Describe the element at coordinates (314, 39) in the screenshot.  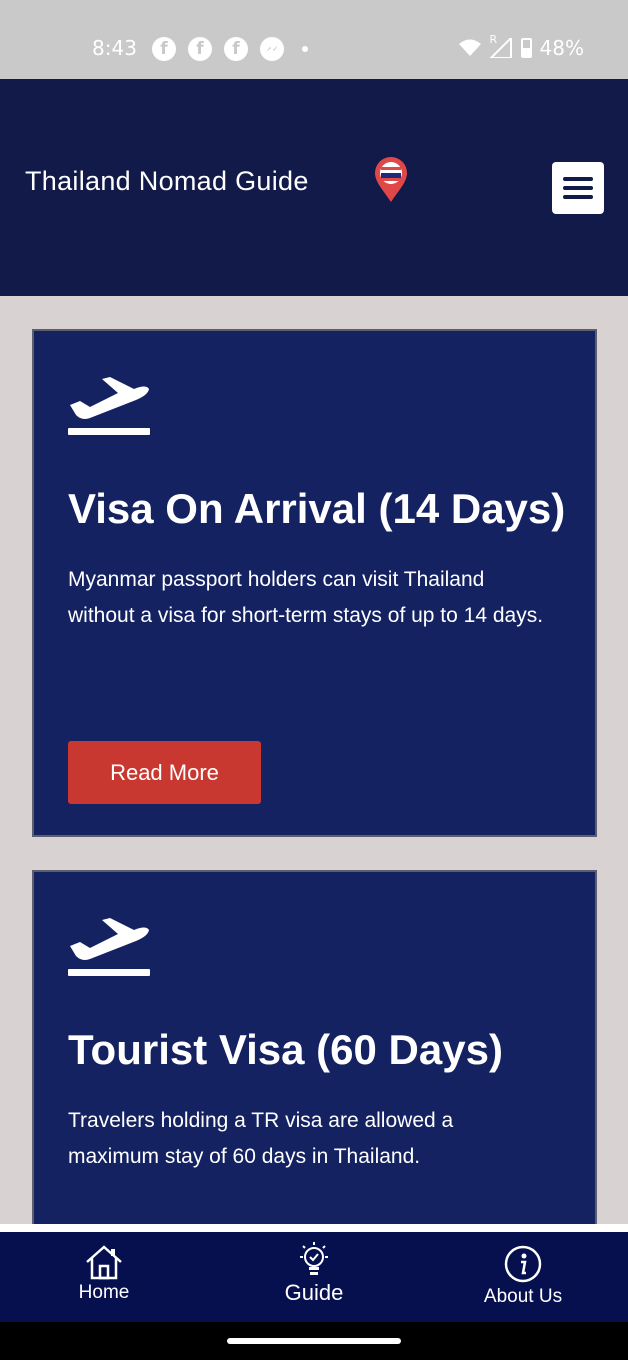
I see `status-bar: 8:43 f f f R 48%` at that location.